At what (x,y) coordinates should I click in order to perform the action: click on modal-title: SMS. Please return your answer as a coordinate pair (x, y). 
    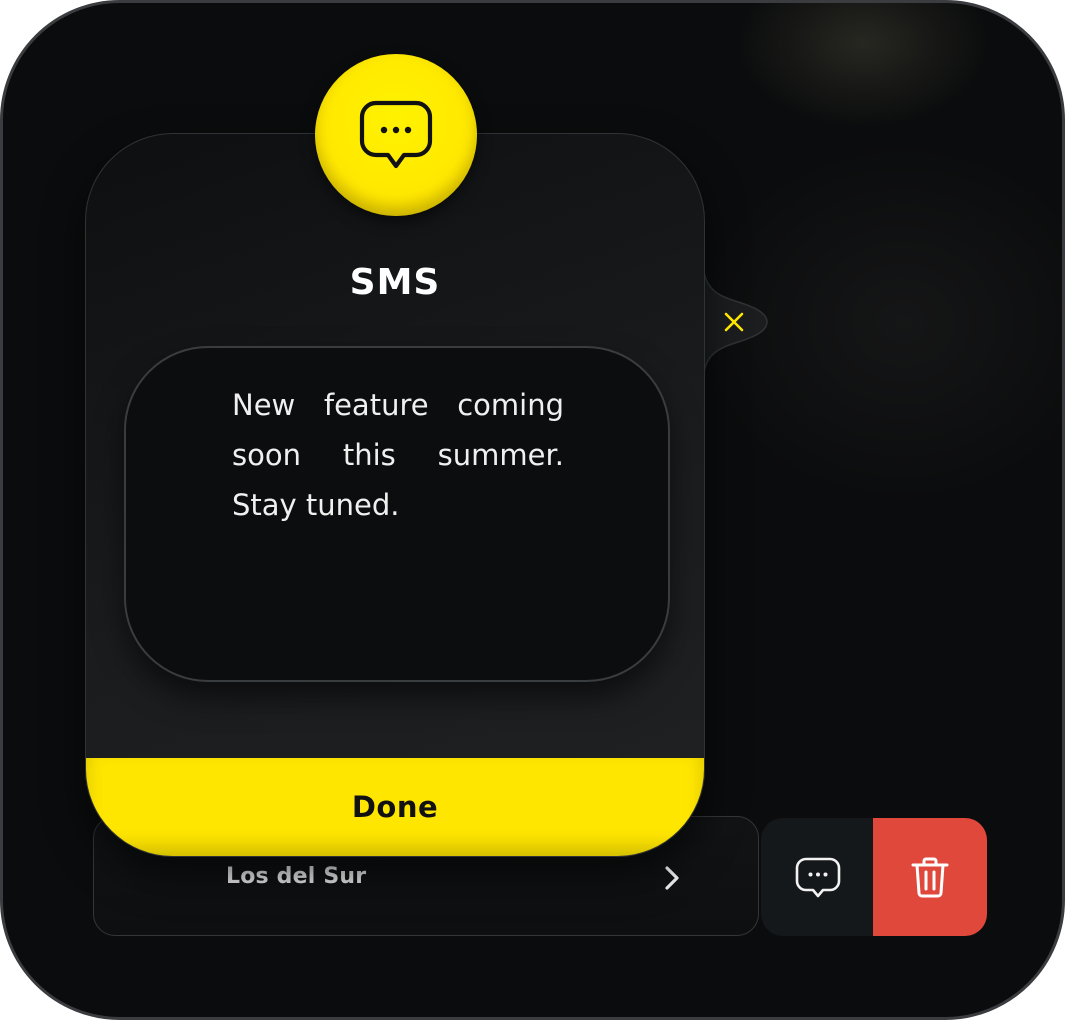
    Looking at the image, I should click on (395, 282).